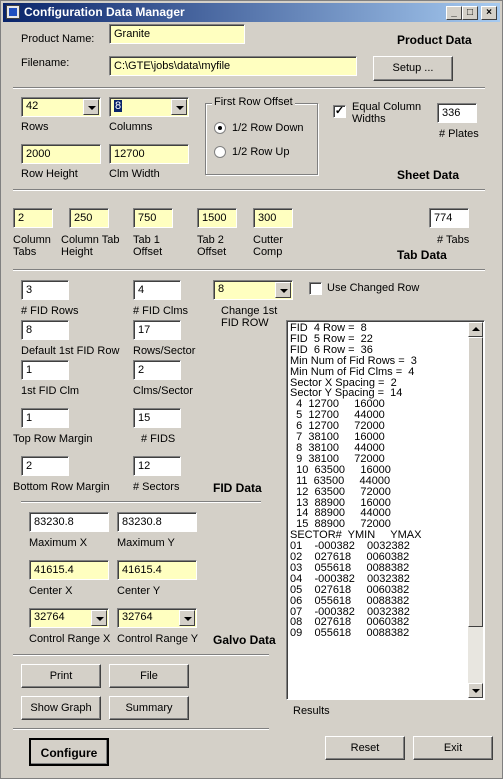 The width and height of the screenshot is (503, 779). I want to click on cutter-comp-input: 300, so click(273, 218).